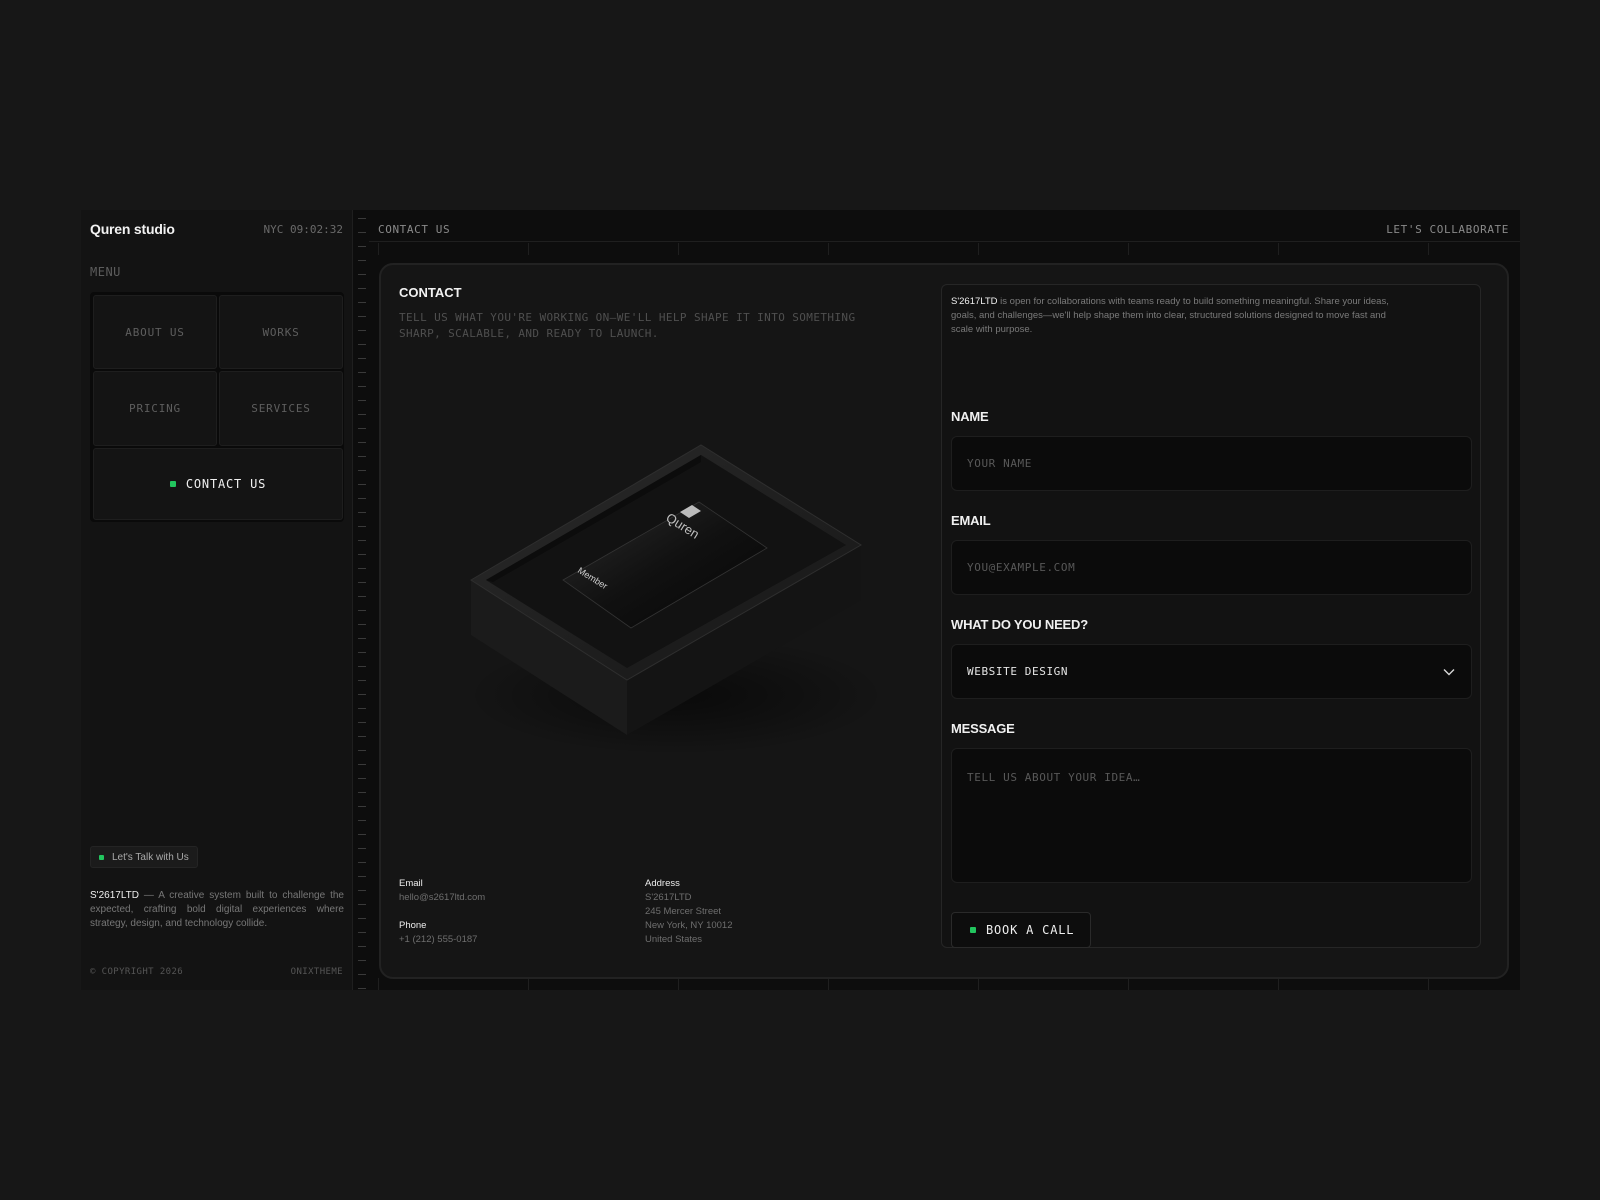  I want to click on address-line: 245 Mercer Street, so click(683, 911).